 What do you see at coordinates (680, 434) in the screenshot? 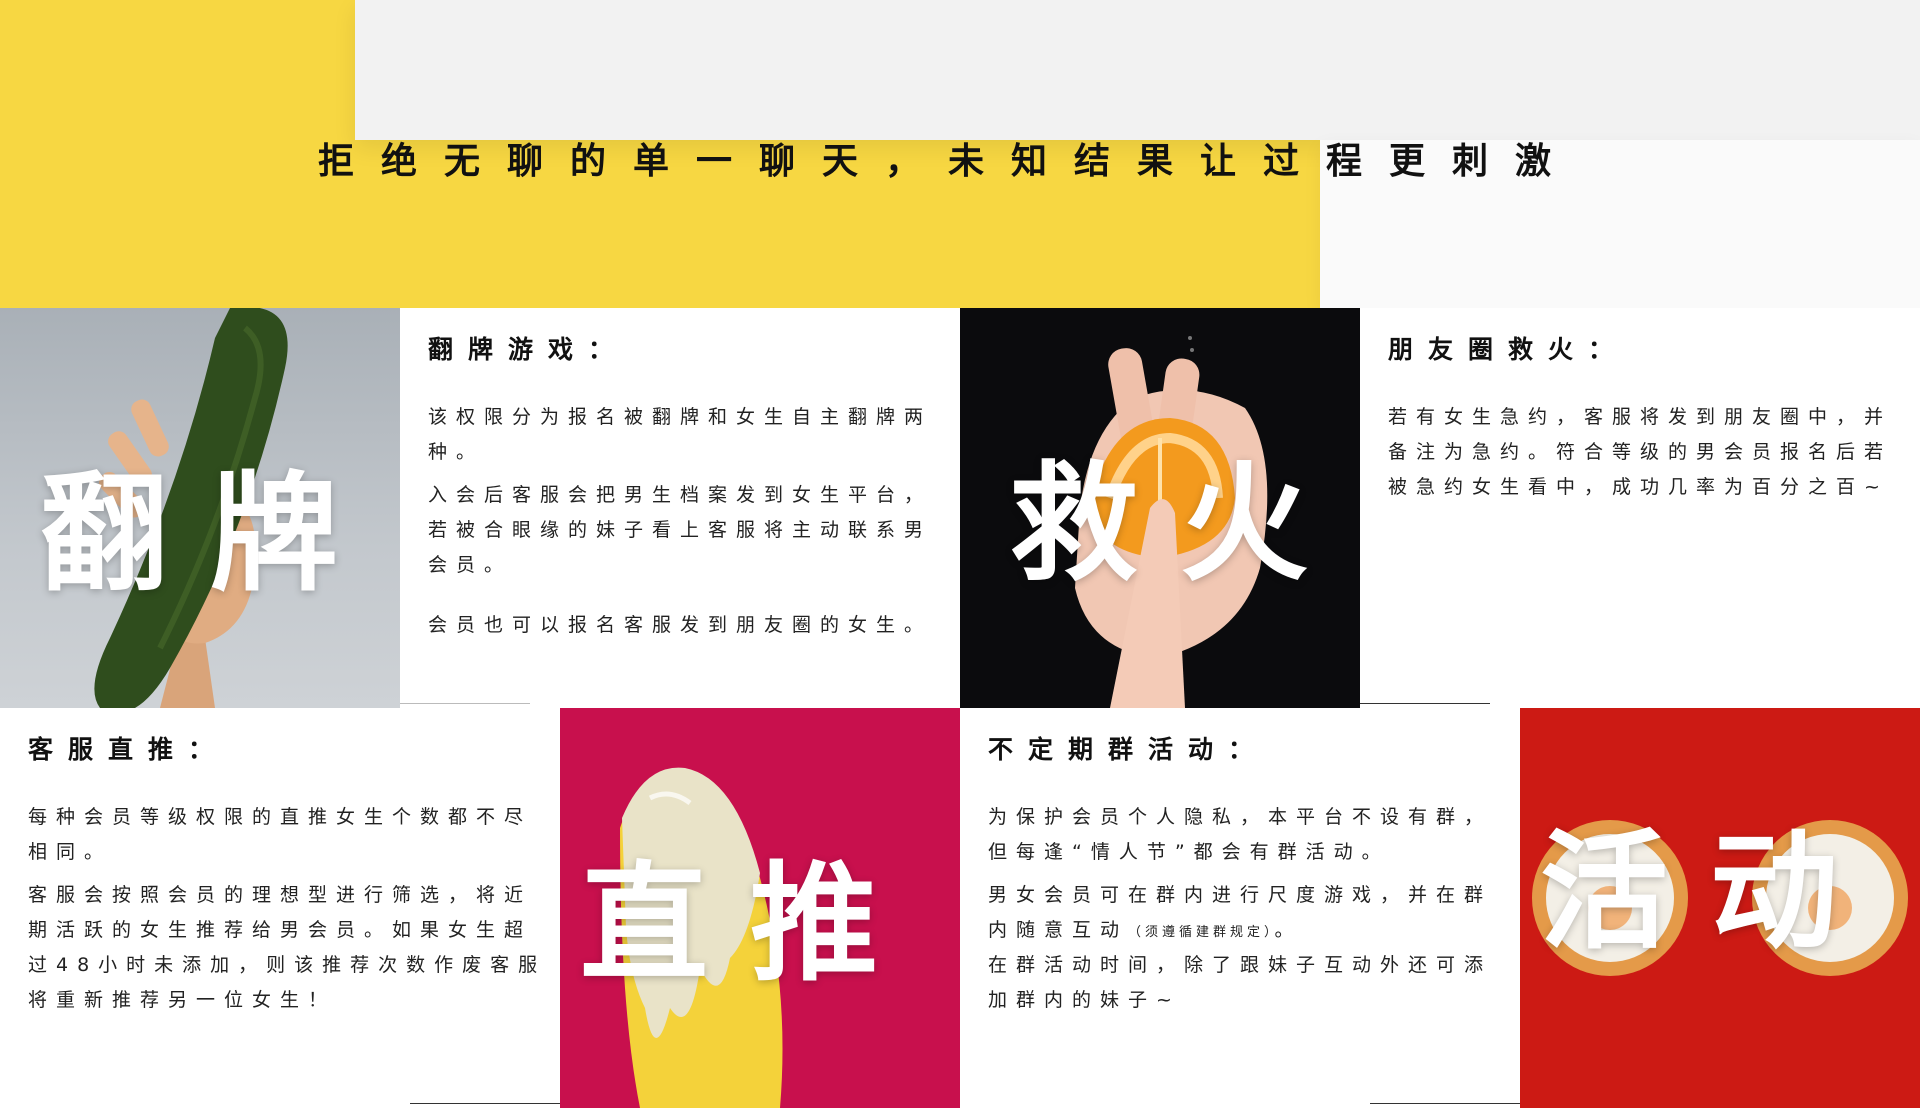
I see `fanpai-paragraph-1: 该权限分为报名被翻牌和女生自主翻牌两种。` at bounding box center [680, 434].